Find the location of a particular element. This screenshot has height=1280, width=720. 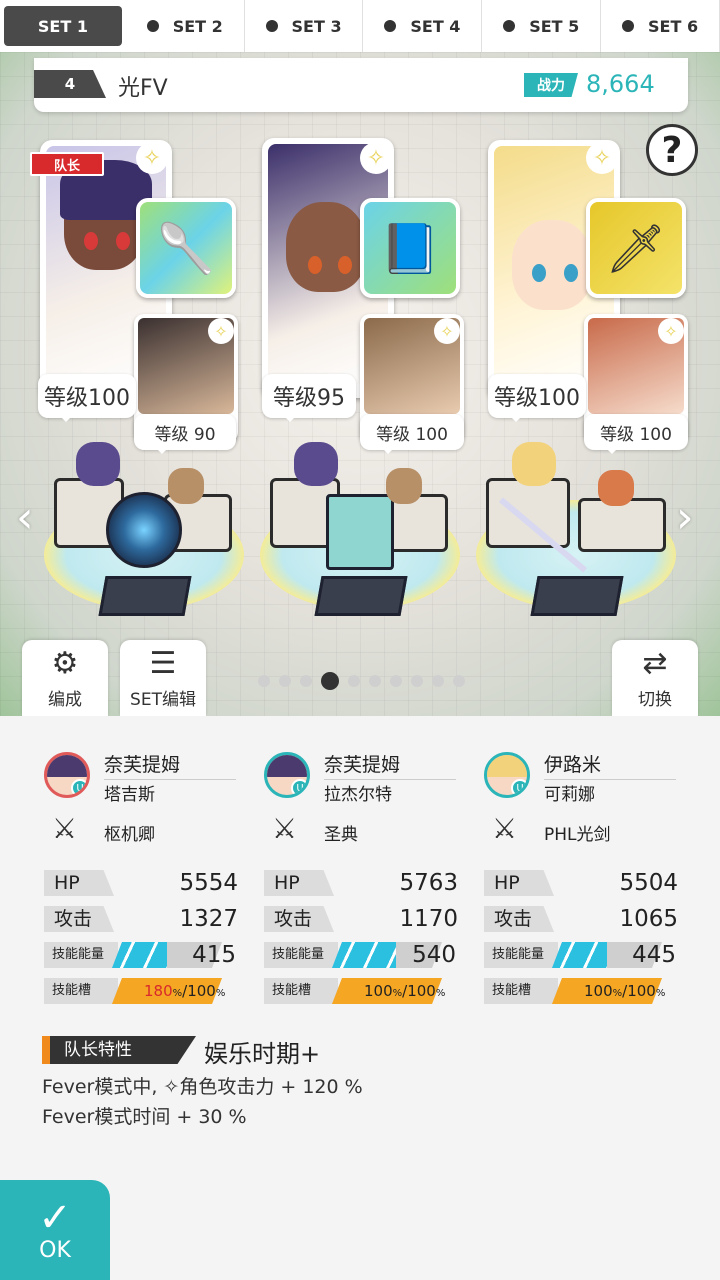

ok-button-label: OK is located at coordinates (55, 1250).